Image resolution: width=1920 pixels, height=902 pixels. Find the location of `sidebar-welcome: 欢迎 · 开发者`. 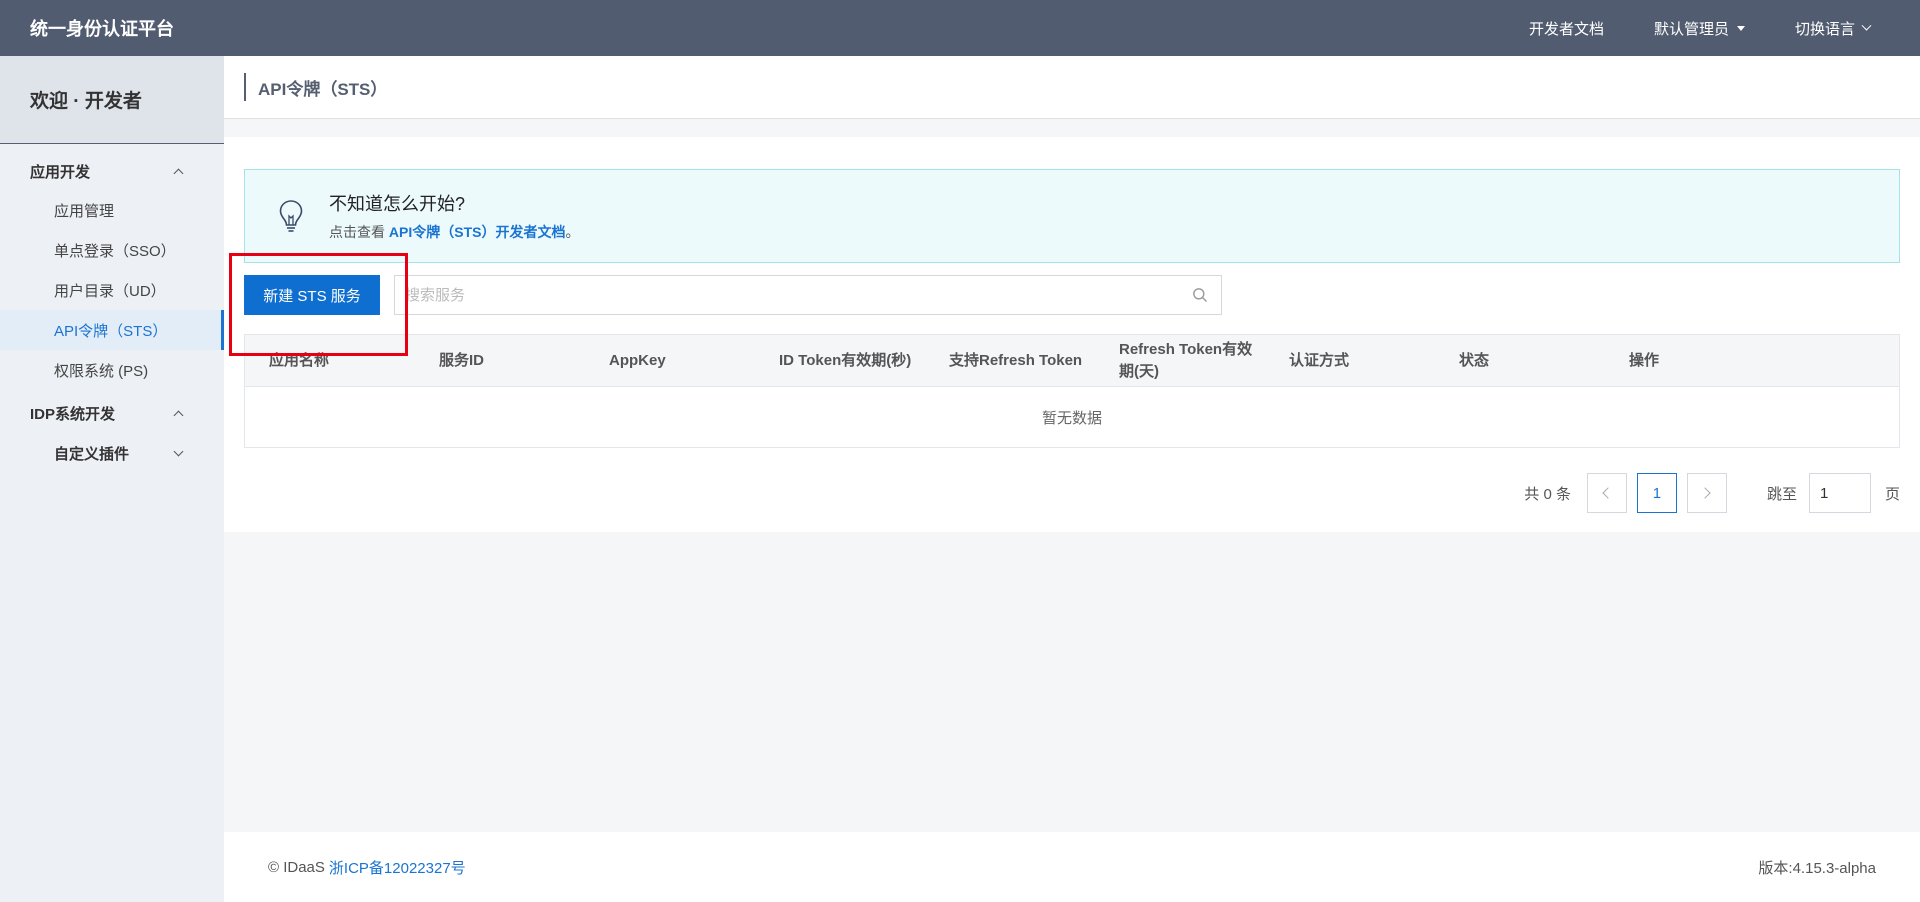

sidebar-welcome: 欢迎 · 开发者 is located at coordinates (112, 100).